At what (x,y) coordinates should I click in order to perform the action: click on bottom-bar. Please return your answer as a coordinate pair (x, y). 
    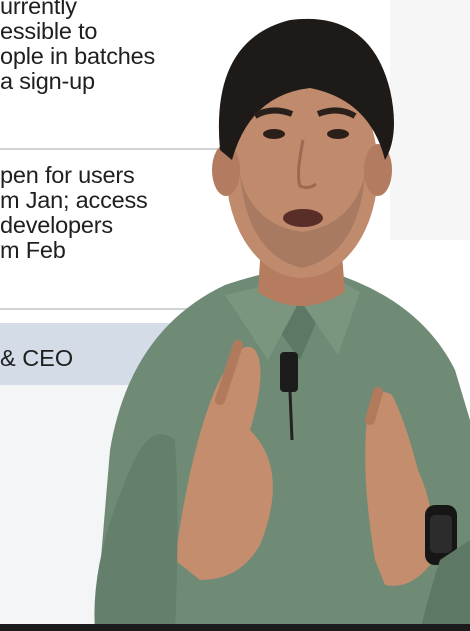
    Looking at the image, I should click on (235, 627).